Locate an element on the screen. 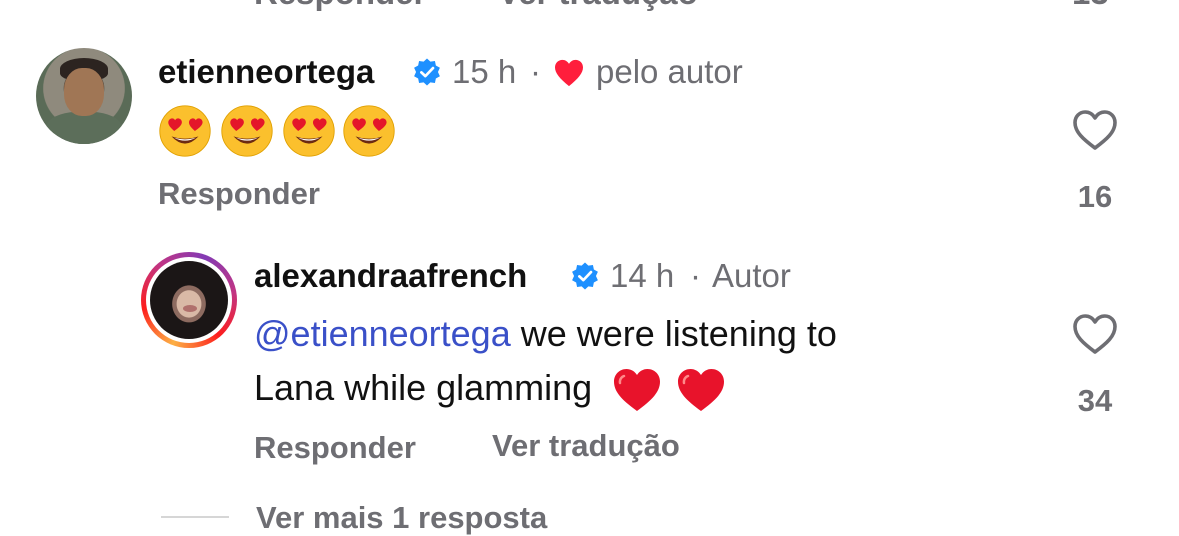 The width and height of the screenshot is (1179, 536). like-count: 16 is located at coordinates (1095, 196).